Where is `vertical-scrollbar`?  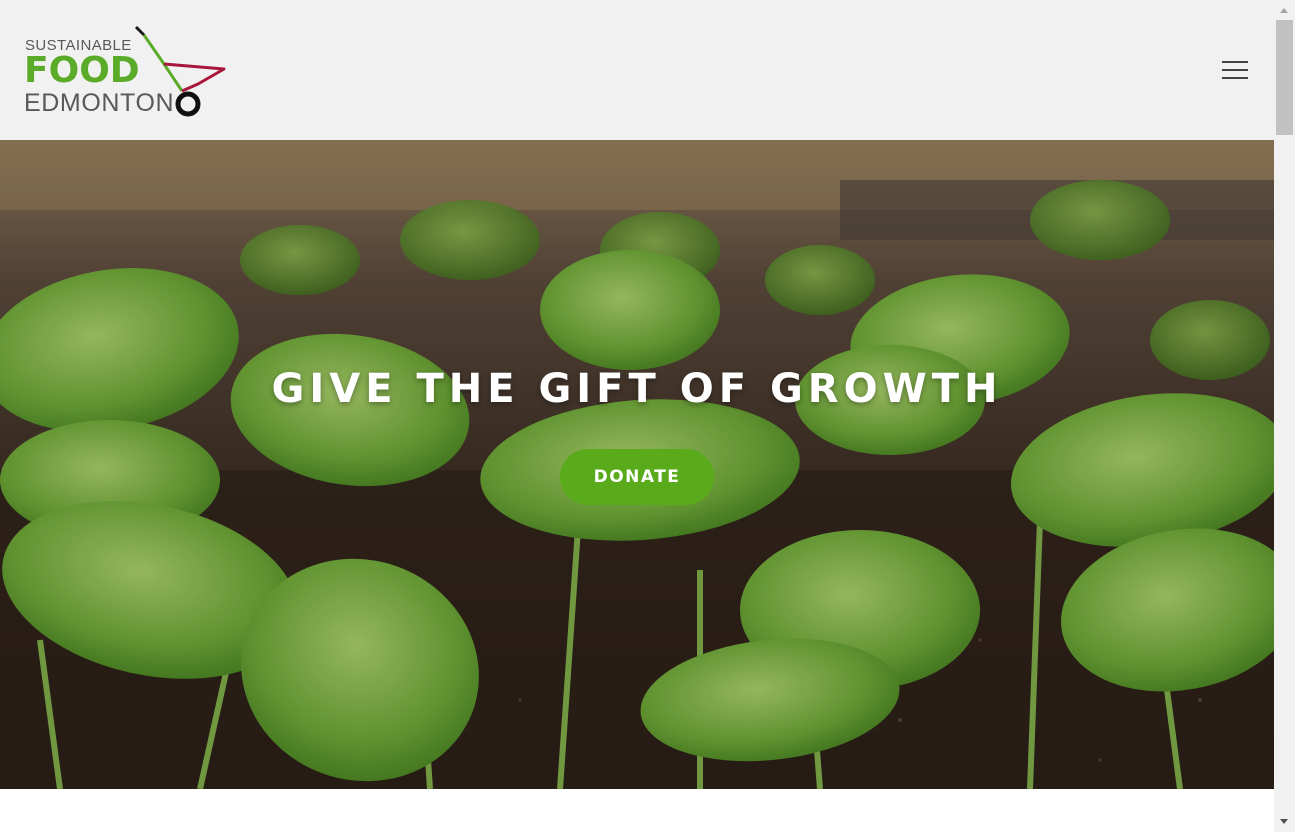 vertical-scrollbar is located at coordinates (1284, 416).